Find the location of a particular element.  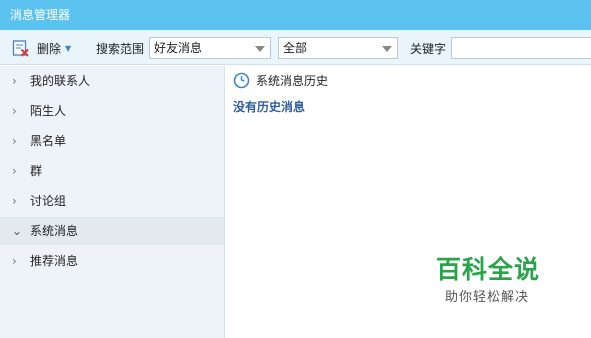

window-title: 消息管理器 is located at coordinates (295, 15).